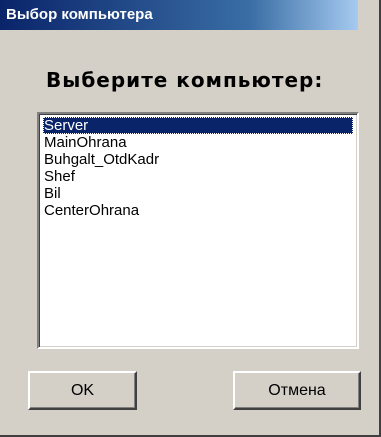 Image resolution: width=381 pixels, height=437 pixels. Describe the element at coordinates (198, 193) in the screenshot. I see `list-item: Bil` at that location.